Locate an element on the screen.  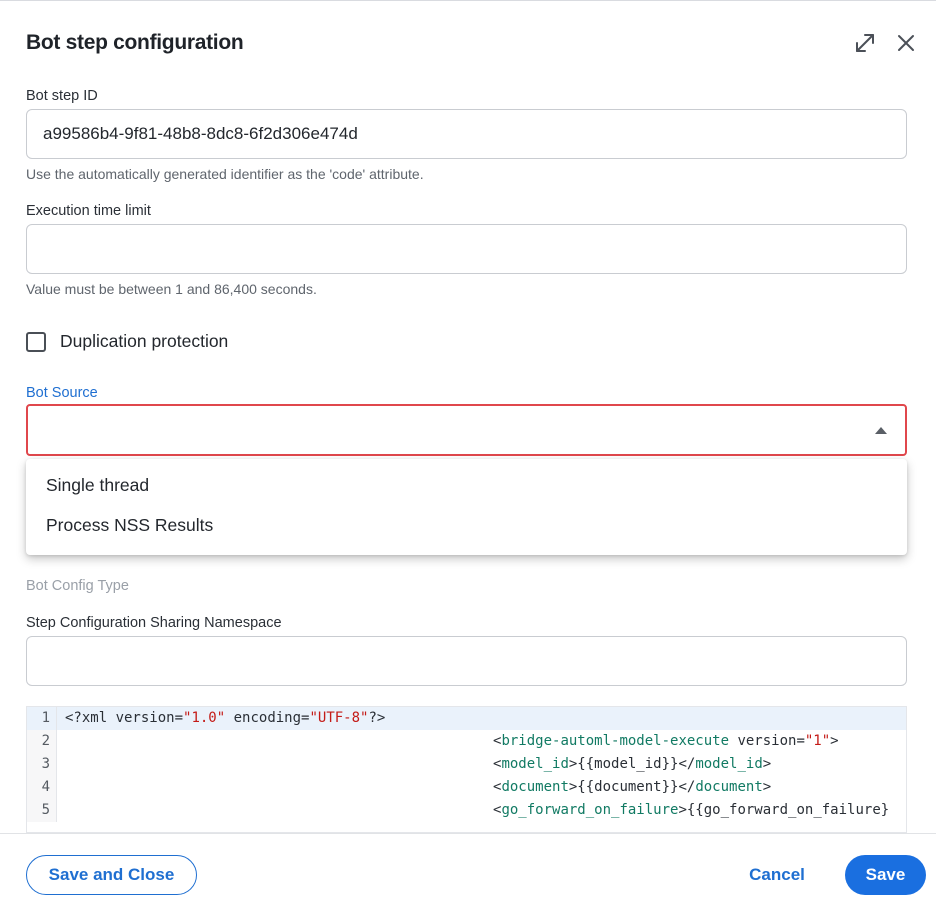
duplication-protection-row: Duplication protection is located at coordinates (127, 341).